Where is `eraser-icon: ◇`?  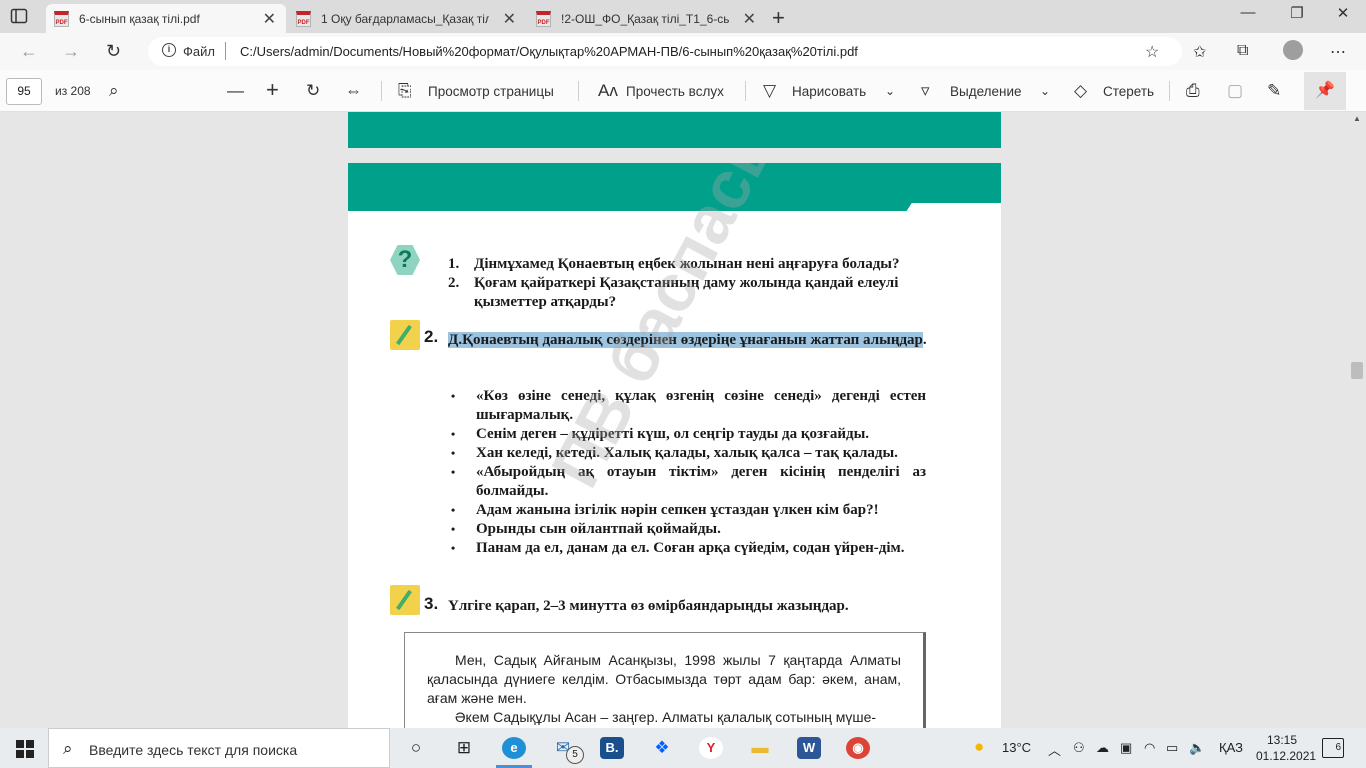 eraser-icon: ◇ is located at coordinates (1080, 91).